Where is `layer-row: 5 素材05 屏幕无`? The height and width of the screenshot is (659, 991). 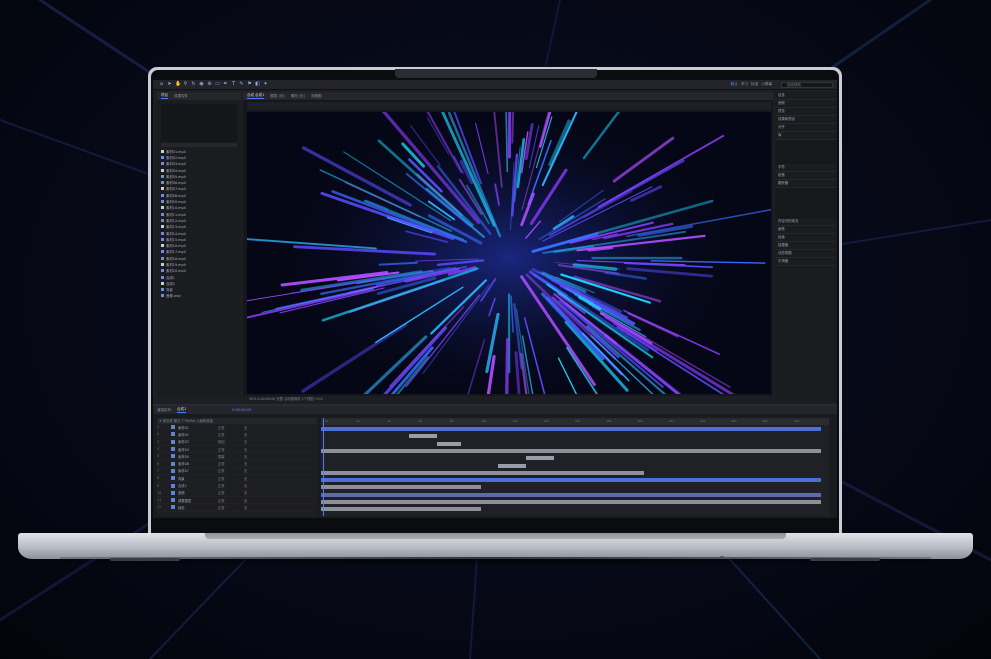
layer-row: 5 素材05 屏幕无 is located at coordinates (237, 457).